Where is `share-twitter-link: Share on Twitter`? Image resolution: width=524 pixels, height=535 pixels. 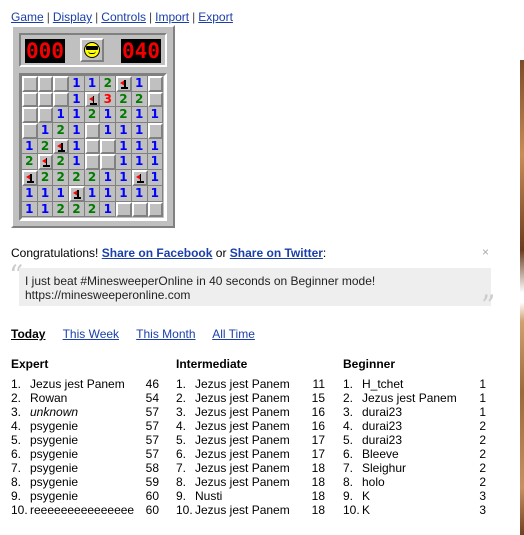 share-twitter-link: Share on Twitter is located at coordinates (276, 253).